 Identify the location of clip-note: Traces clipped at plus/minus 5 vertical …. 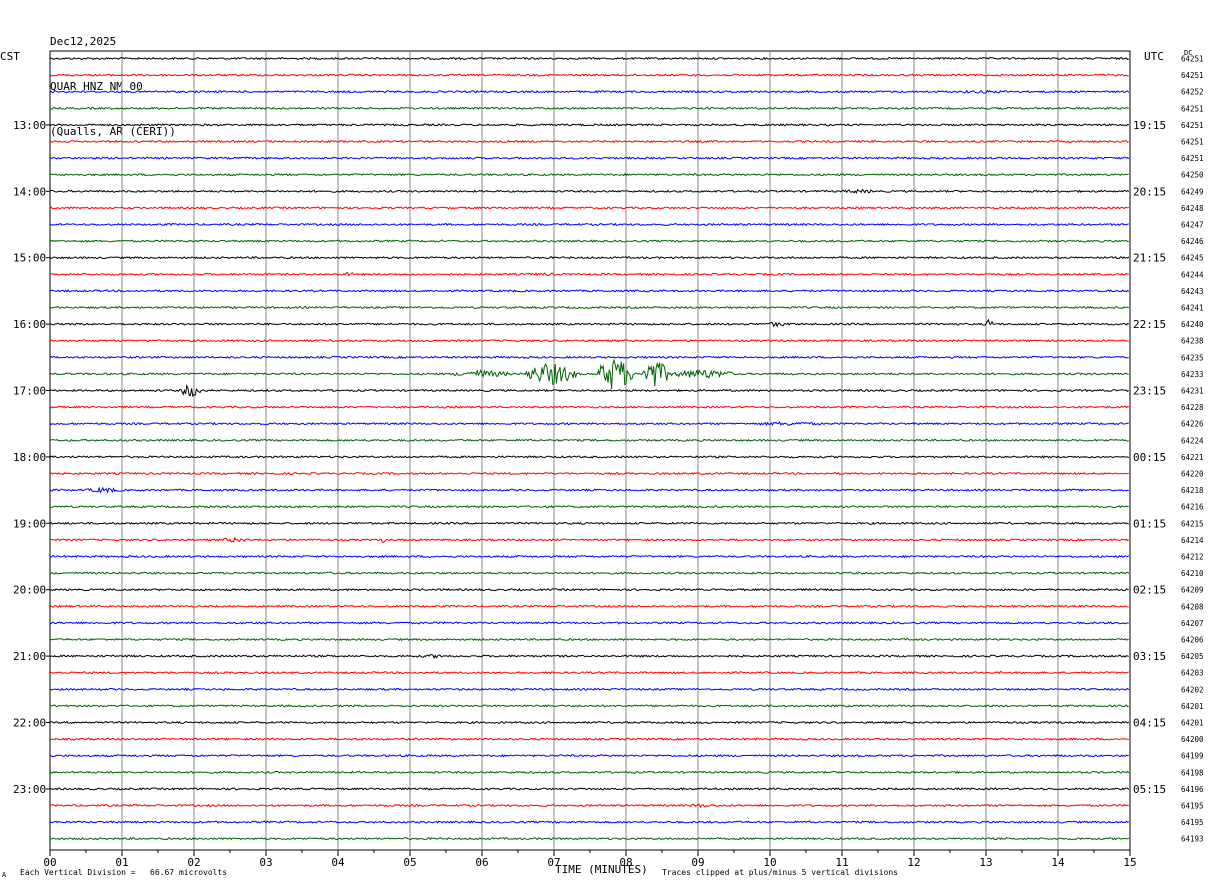
(780, 872).